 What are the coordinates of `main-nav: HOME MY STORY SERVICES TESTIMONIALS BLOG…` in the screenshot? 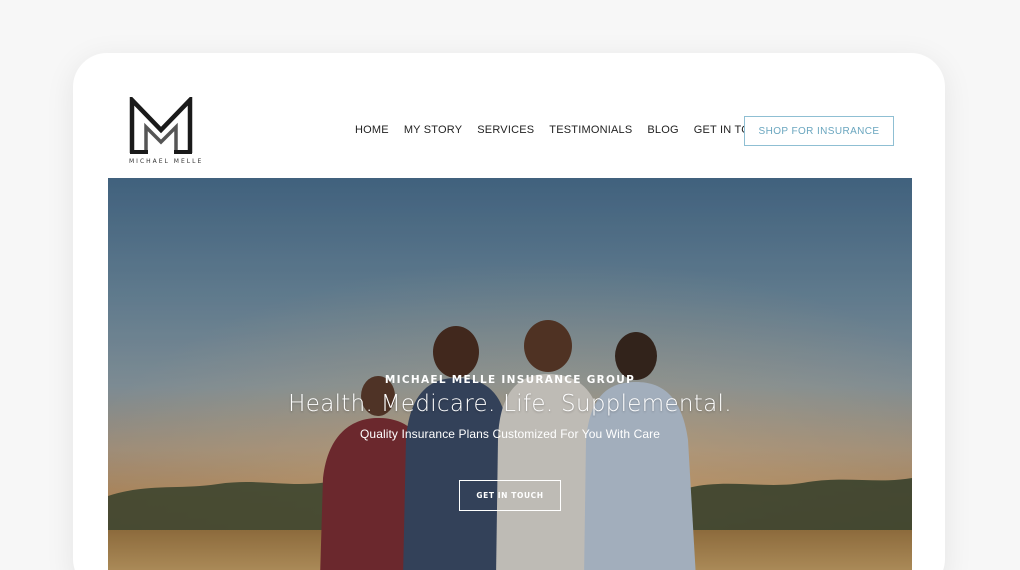 It's located at (572, 130).